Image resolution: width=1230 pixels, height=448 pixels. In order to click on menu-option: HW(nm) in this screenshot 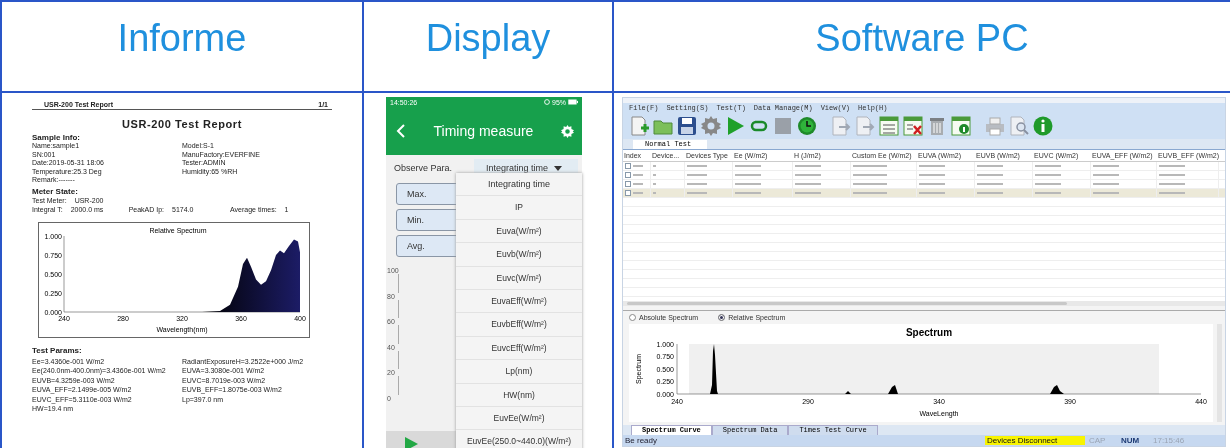, I will do `click(519, 395)`.